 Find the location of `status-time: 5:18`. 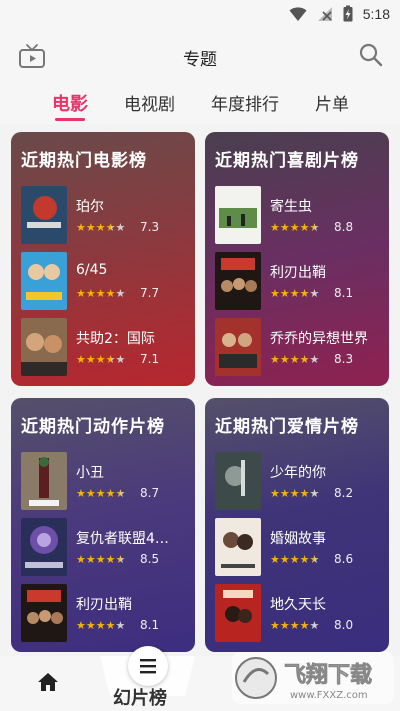

status-time: 5:18 is located at coordinates (376, 13).